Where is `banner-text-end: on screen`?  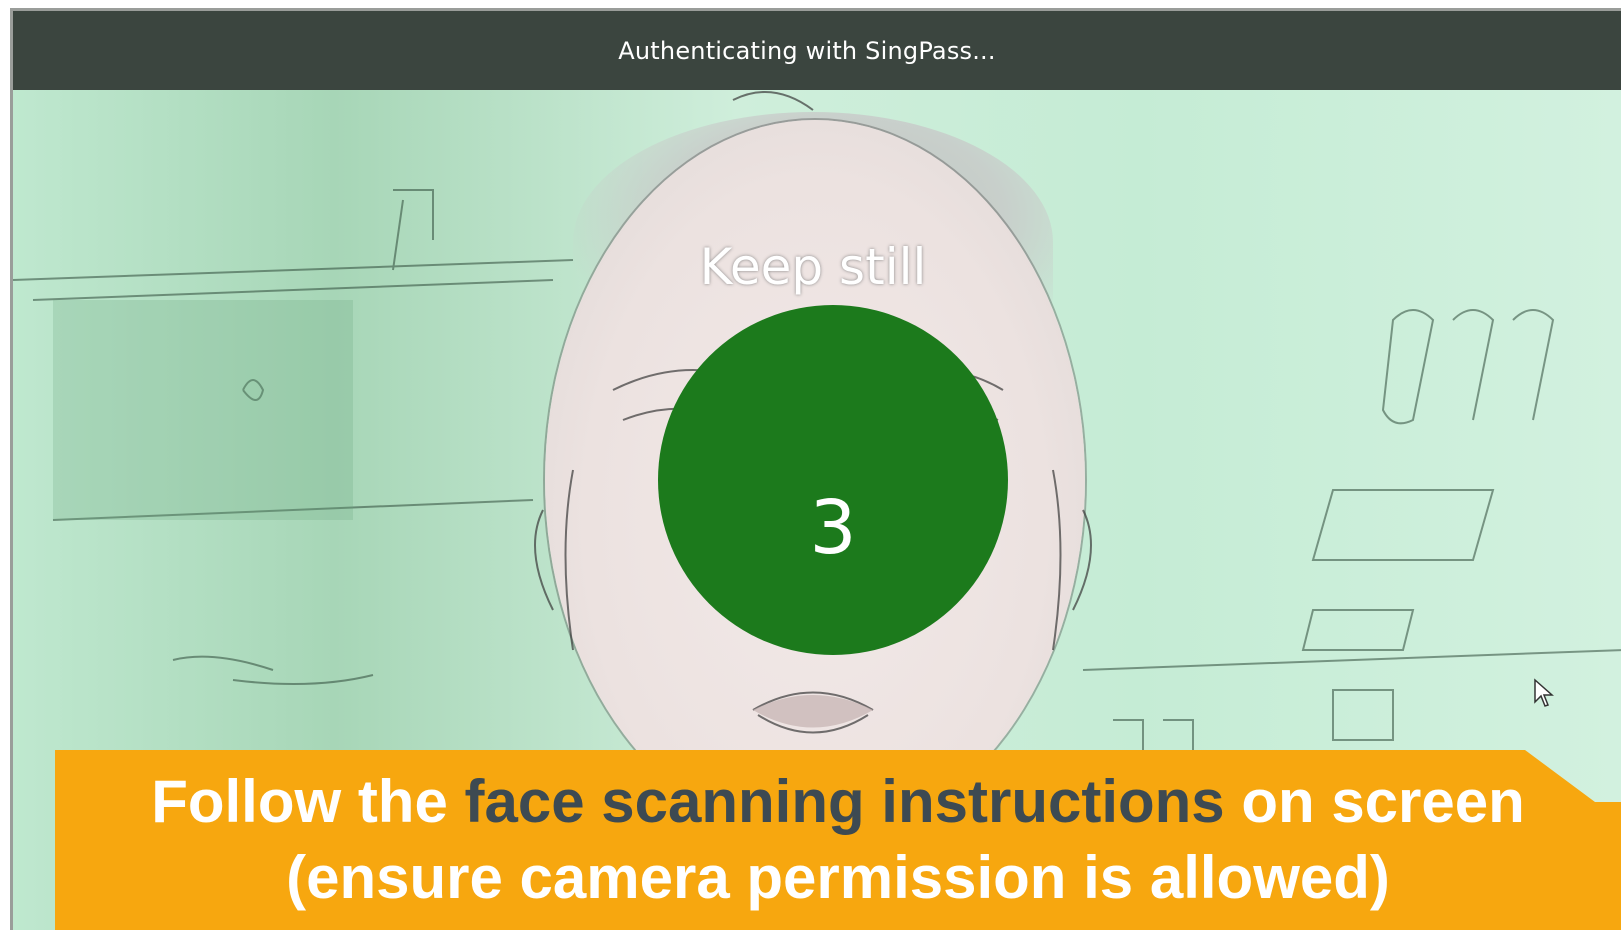 banner-text-end: on screen is located at coordinates (1374, 801).